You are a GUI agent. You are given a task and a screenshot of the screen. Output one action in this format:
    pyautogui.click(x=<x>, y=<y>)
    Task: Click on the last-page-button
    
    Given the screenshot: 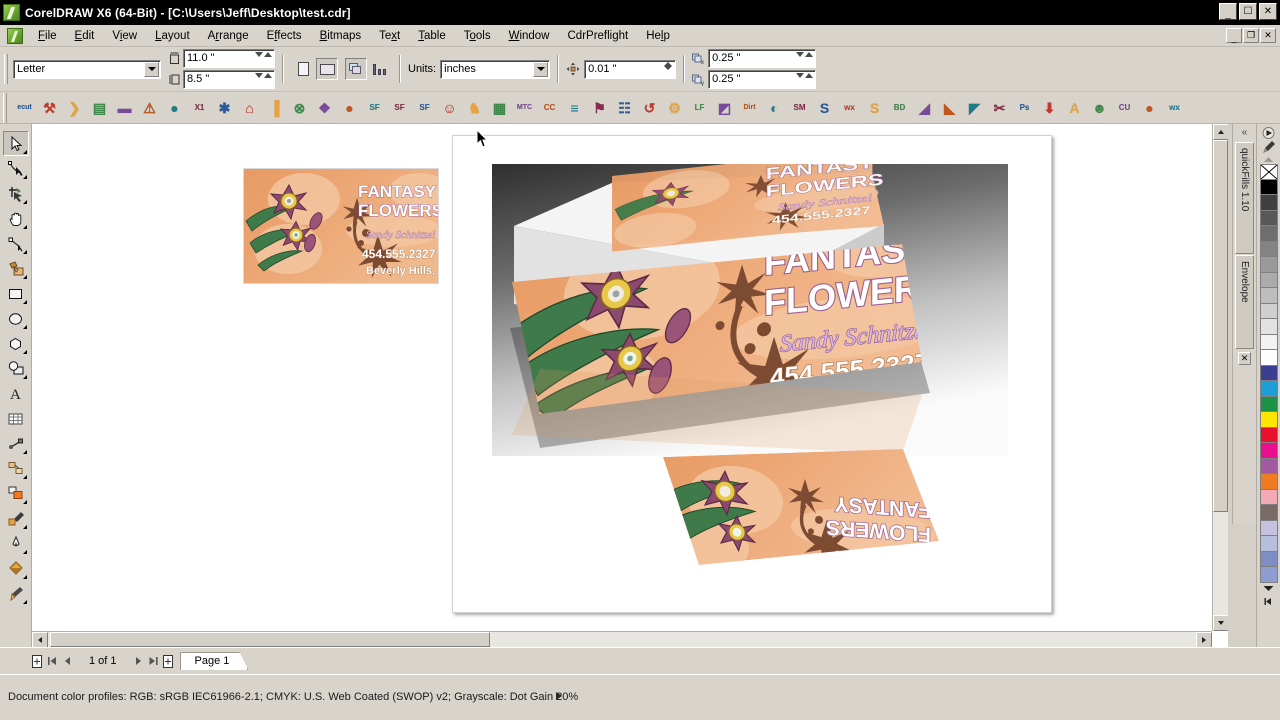 What is the action you would take?
    pyautogui.click(x=153, y=661)
    